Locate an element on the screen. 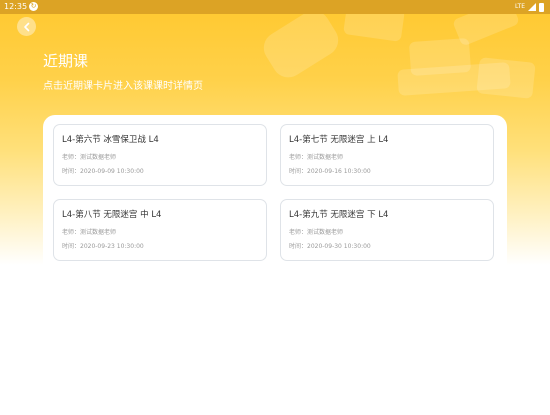  status-indicators: LTE is located at coordinates (529, 7).